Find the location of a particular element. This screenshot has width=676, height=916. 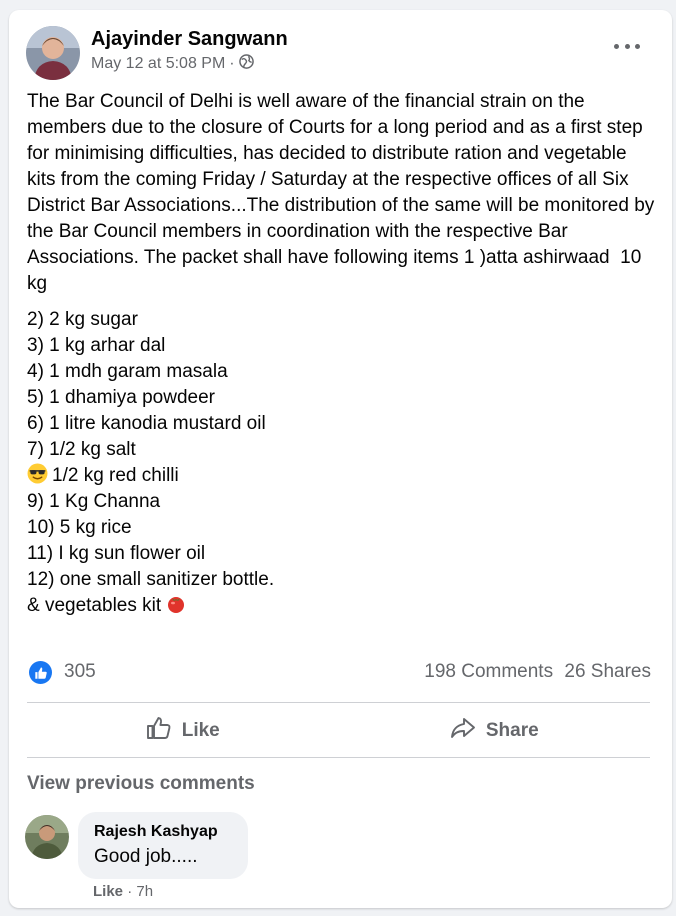

list-item: & vegetables kit is located at coordinates (343, 606).